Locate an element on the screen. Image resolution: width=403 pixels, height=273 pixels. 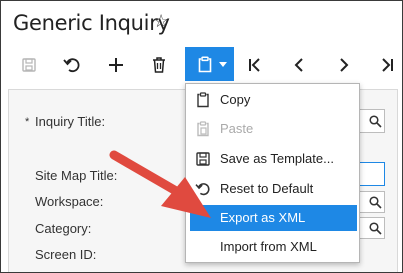
clipboard-menu-button is located at coordinates (209, 64).